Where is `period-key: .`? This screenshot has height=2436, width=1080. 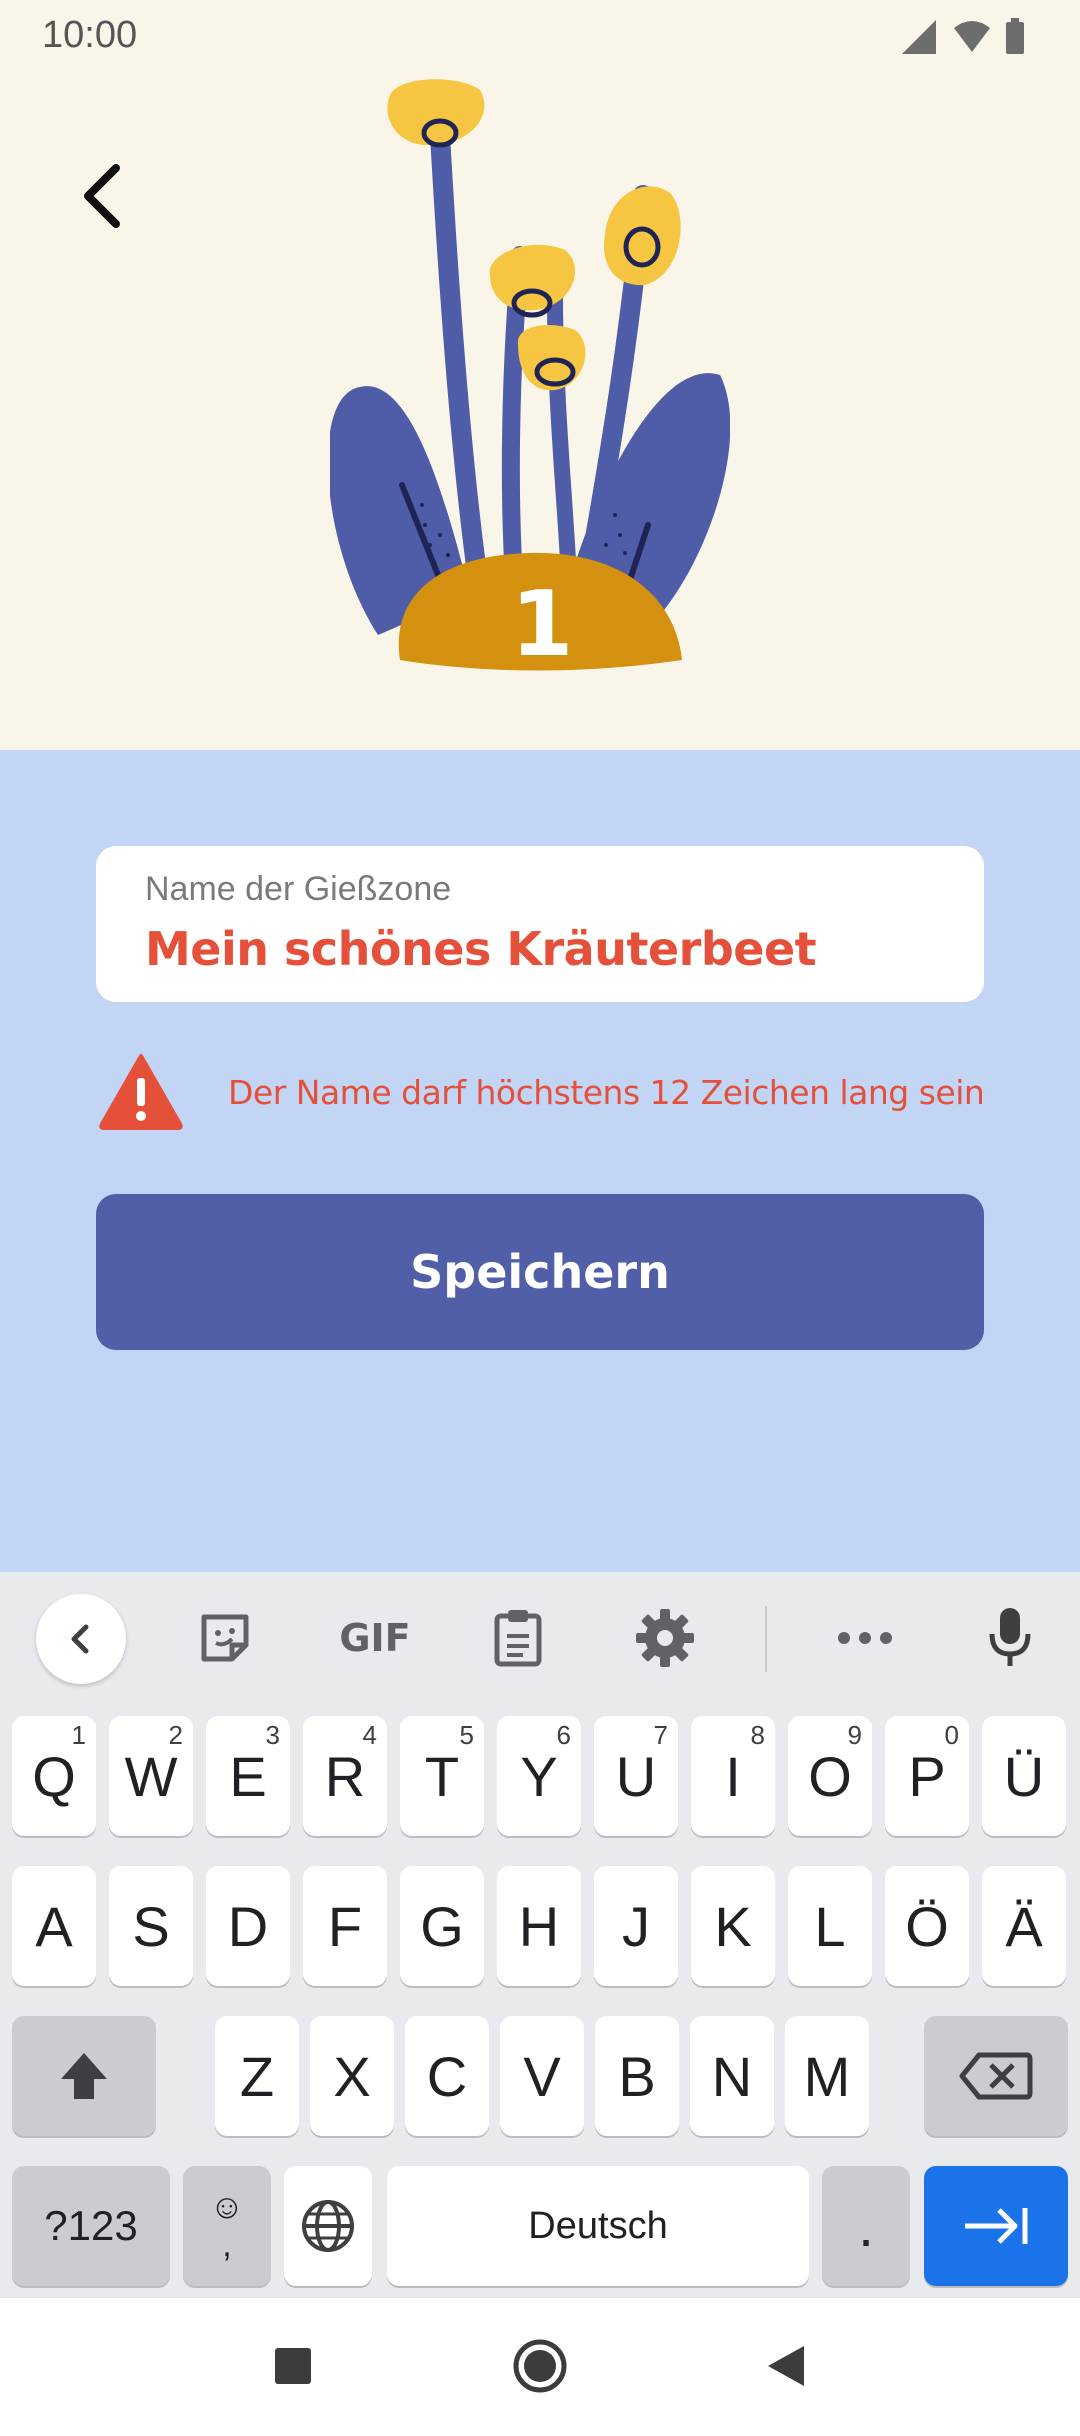
period-key: . is located at coordinates (866, 2226).